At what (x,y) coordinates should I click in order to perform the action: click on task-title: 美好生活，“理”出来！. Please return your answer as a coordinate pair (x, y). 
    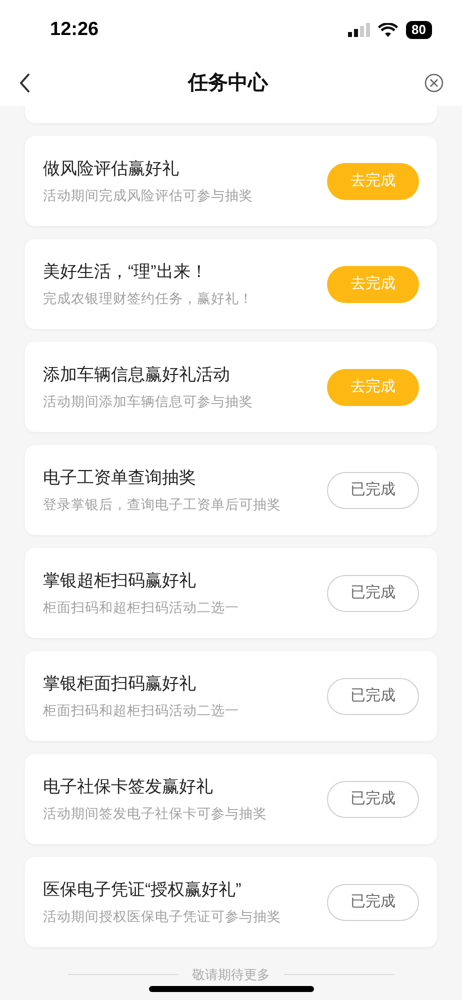
    Looking at the image, I should click on (125, 272).